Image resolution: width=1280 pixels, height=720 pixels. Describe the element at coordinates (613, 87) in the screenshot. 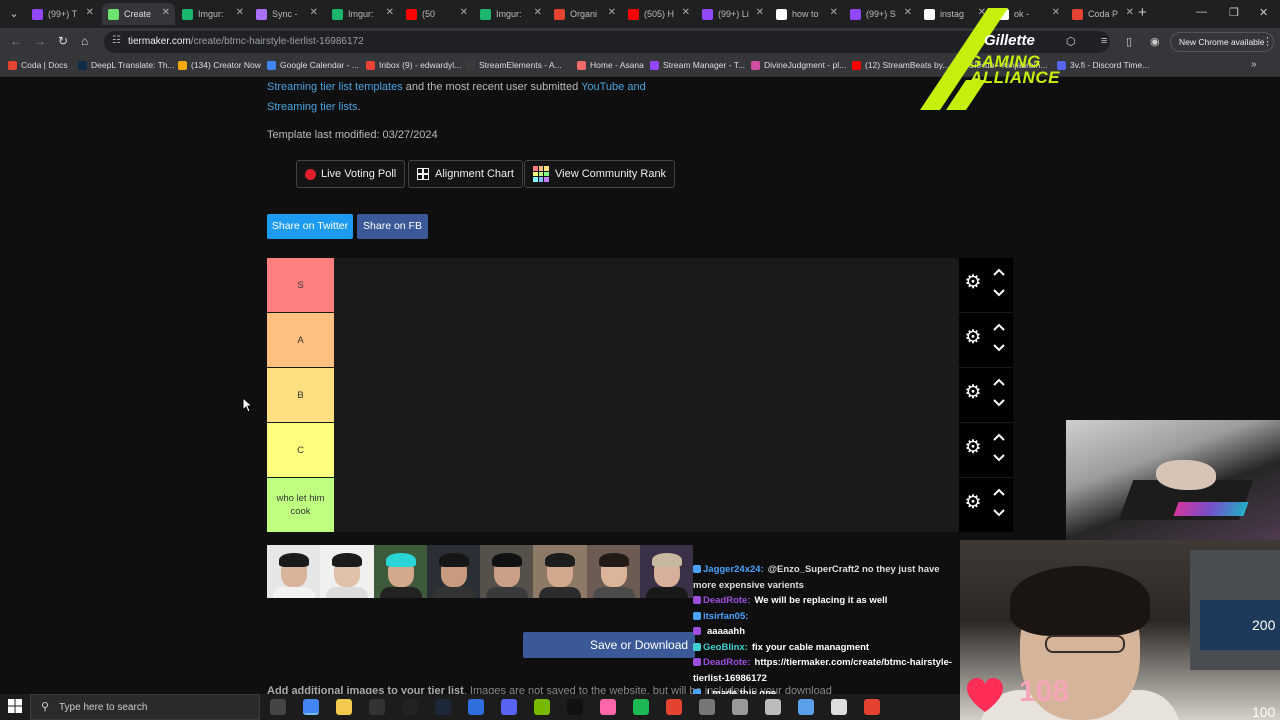

I see `youtube-streaming-link: YouTube and` at that location.